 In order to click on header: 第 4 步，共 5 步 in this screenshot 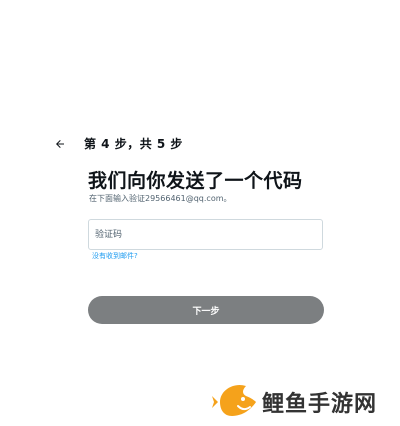, I will do `click(200, 144)`.